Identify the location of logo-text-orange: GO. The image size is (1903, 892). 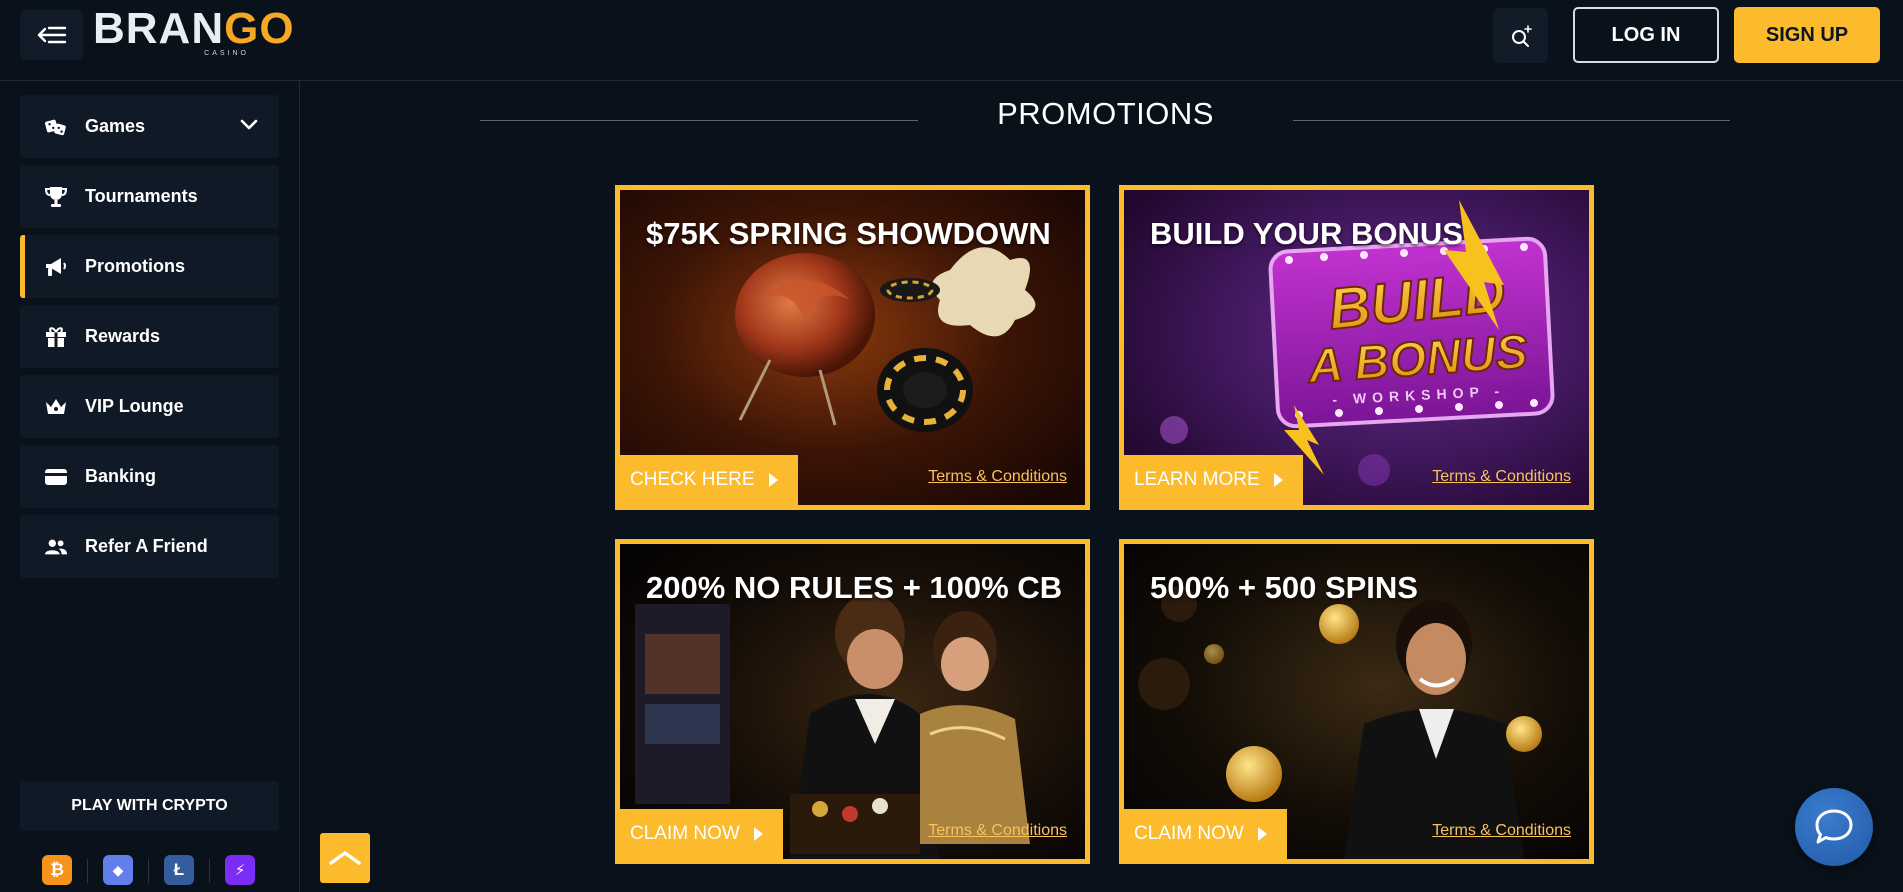
(259, 28).